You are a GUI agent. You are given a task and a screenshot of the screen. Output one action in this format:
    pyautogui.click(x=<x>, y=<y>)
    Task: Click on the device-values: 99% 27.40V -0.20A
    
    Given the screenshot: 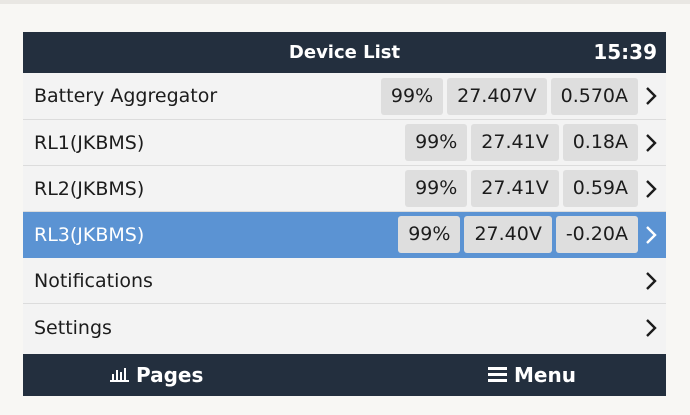 What is the action you would take?
    pyautogui.click(x=518, y=234)
    